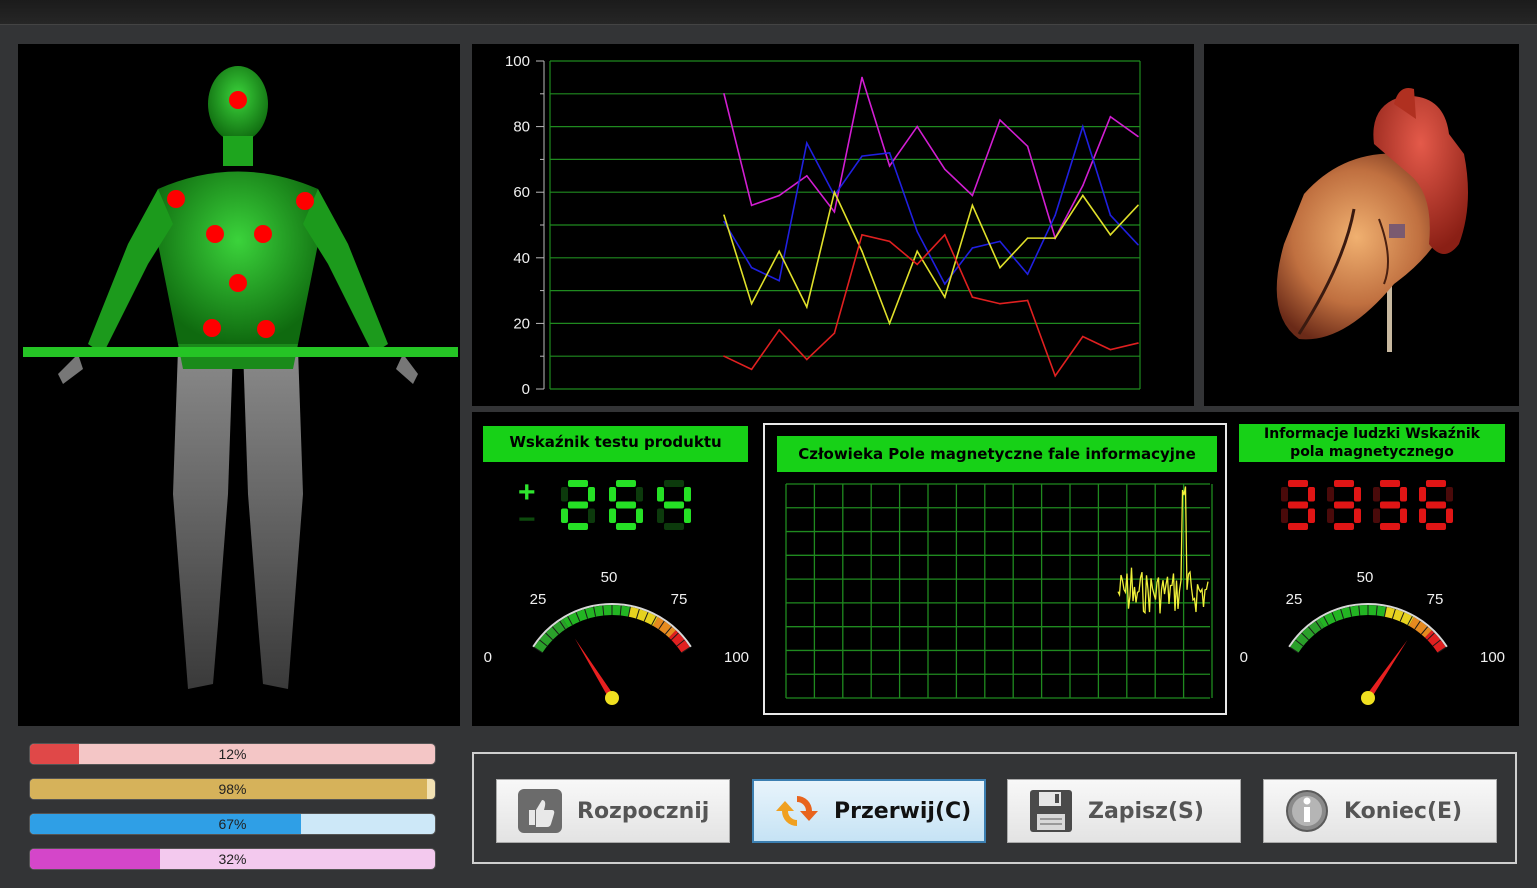 This screenshot has height=888, width=1537. I want to click on refresh-icon, so click(797, 811).